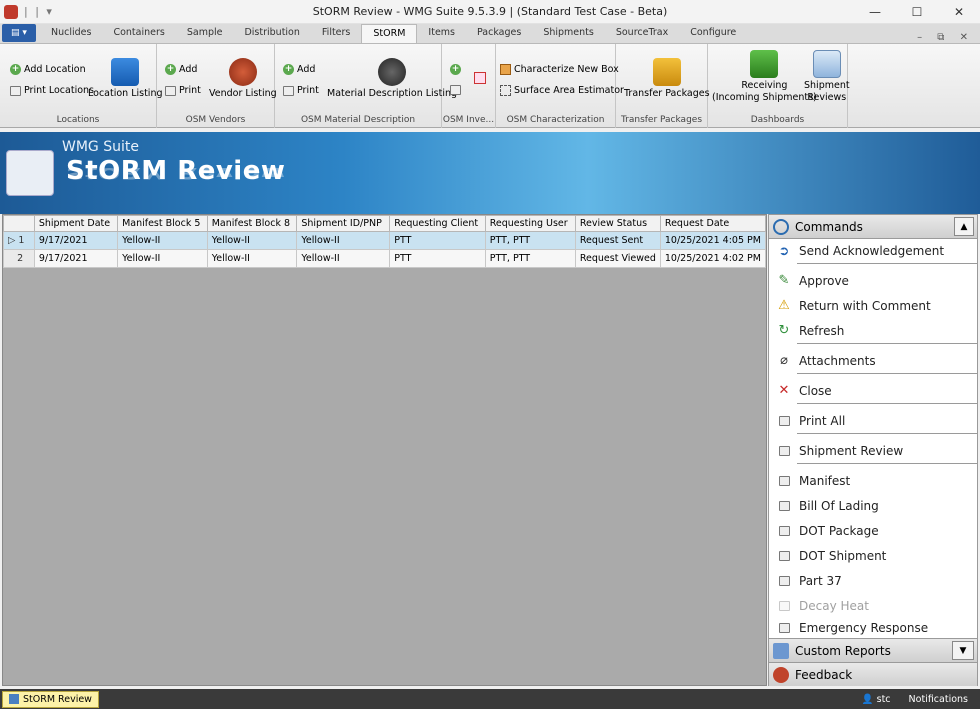 Image resolution: width=980 pixels, height=709 pixels. I want to click on cmd-print-all: Print All, so click(873, 420).